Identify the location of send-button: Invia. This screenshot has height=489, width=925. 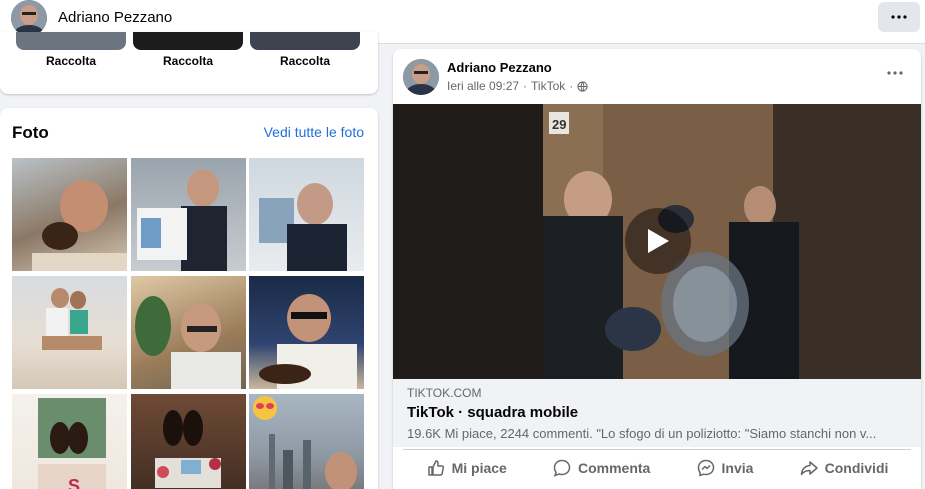
(725, 468).